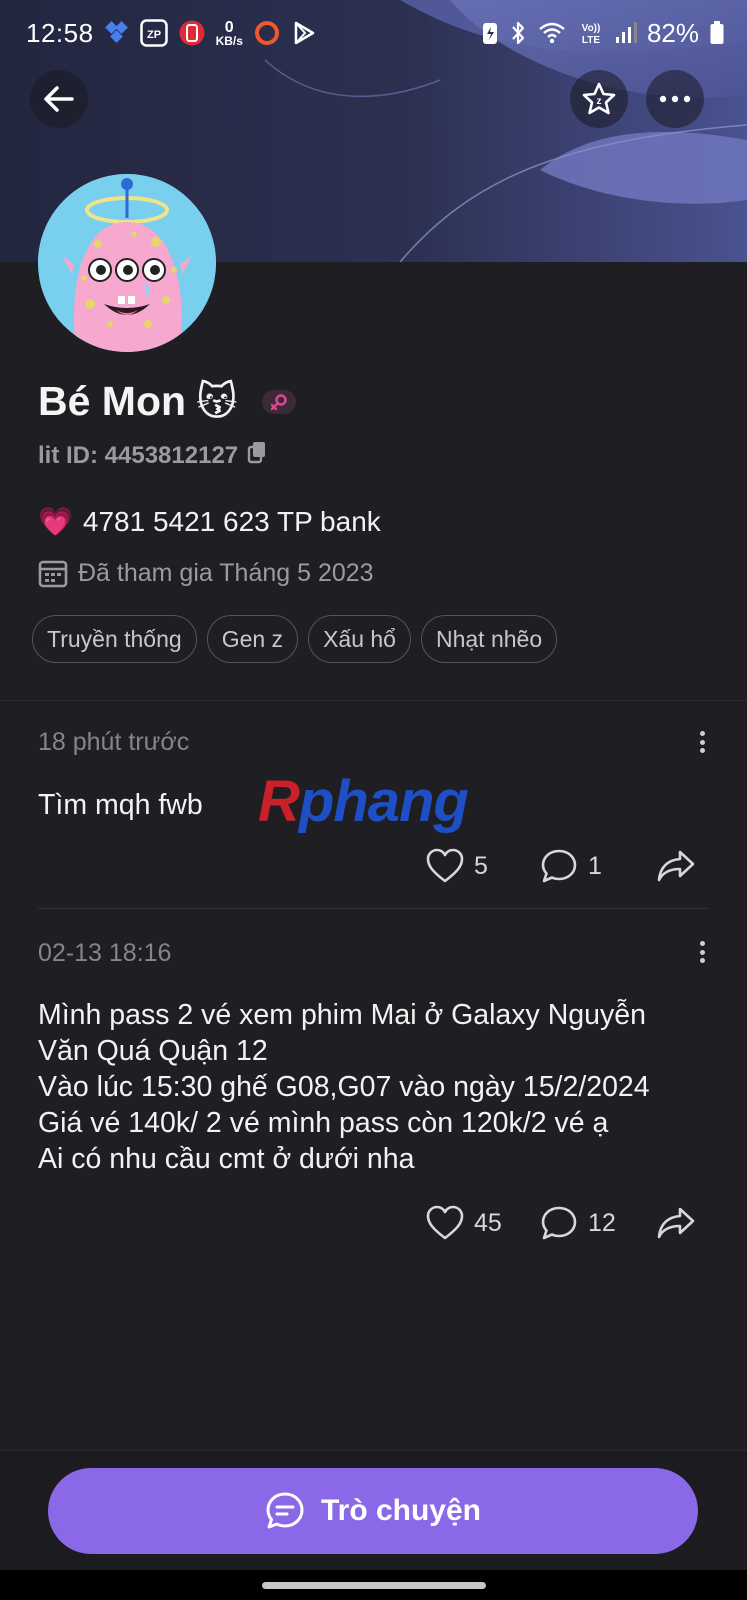 Image resolution: width=747 pixels, height=1600 pixels. Describe the element at coordinates (518, 33) in the screenshot. I see `bluetooth-icon` at that location.